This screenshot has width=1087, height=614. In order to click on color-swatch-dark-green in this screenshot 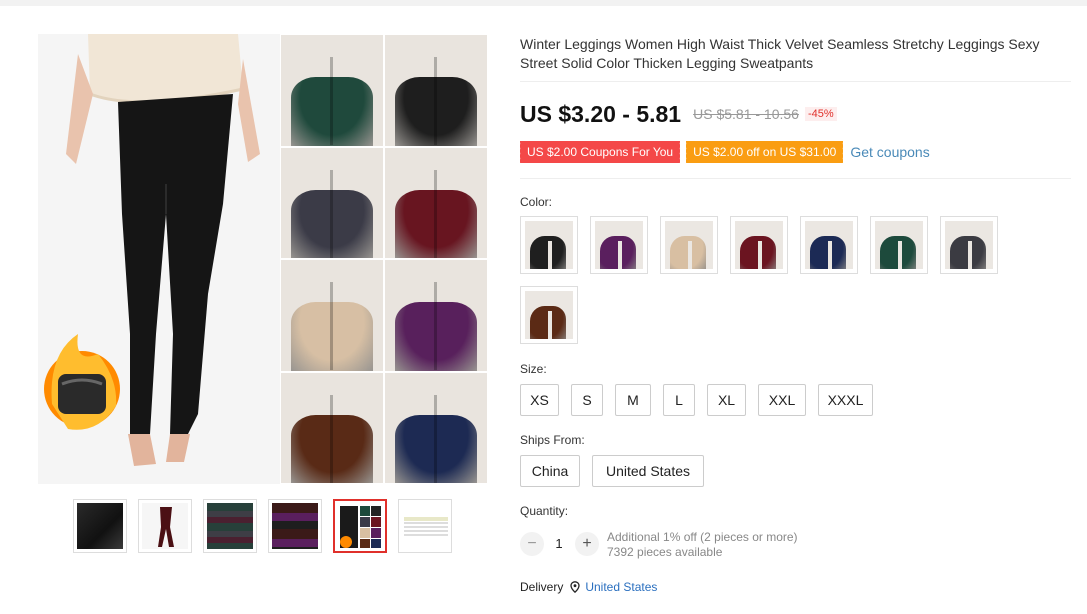, I will do `click(899, 245)`.